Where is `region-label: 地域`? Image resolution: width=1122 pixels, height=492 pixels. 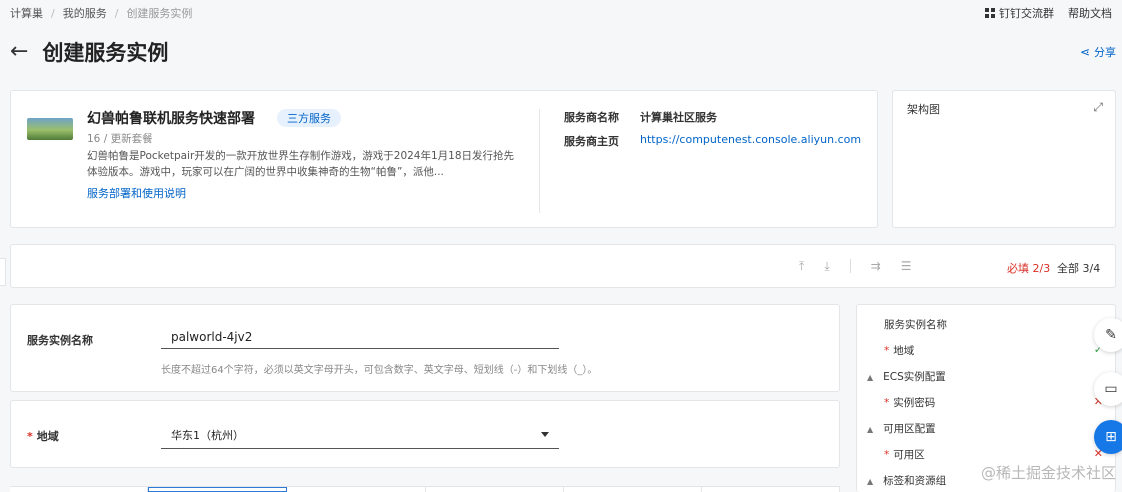
region-label: 地域 is located at coordinates (47, 436).